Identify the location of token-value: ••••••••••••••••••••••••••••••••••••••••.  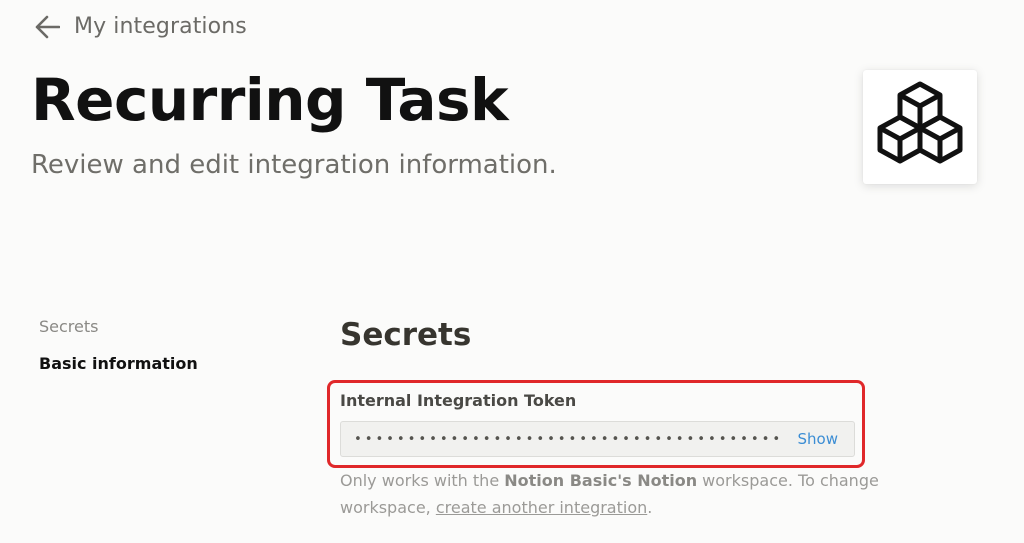
(569, 439).